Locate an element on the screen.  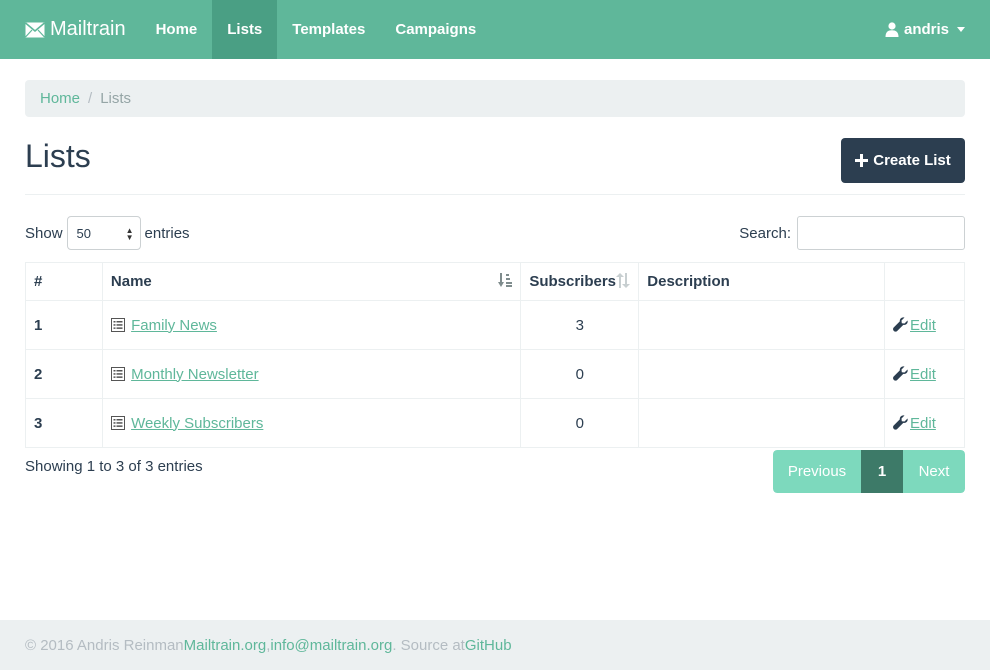
list-name-link: Weekly Subscribers is located at coordinates (197, 423).